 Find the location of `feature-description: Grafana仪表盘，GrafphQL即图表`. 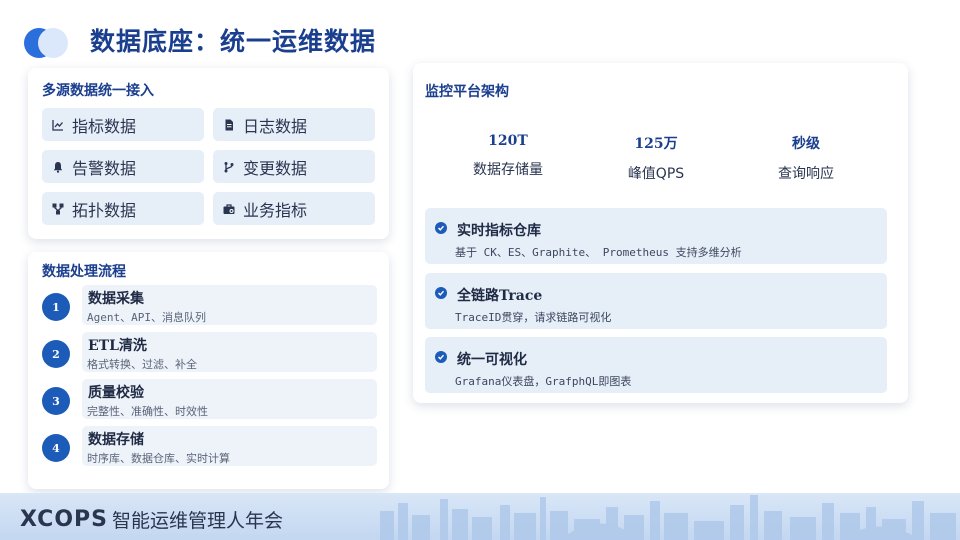

feature-description: Grafana仪表盘，GrafphQL即图表 is located at coordinates (543, 381).